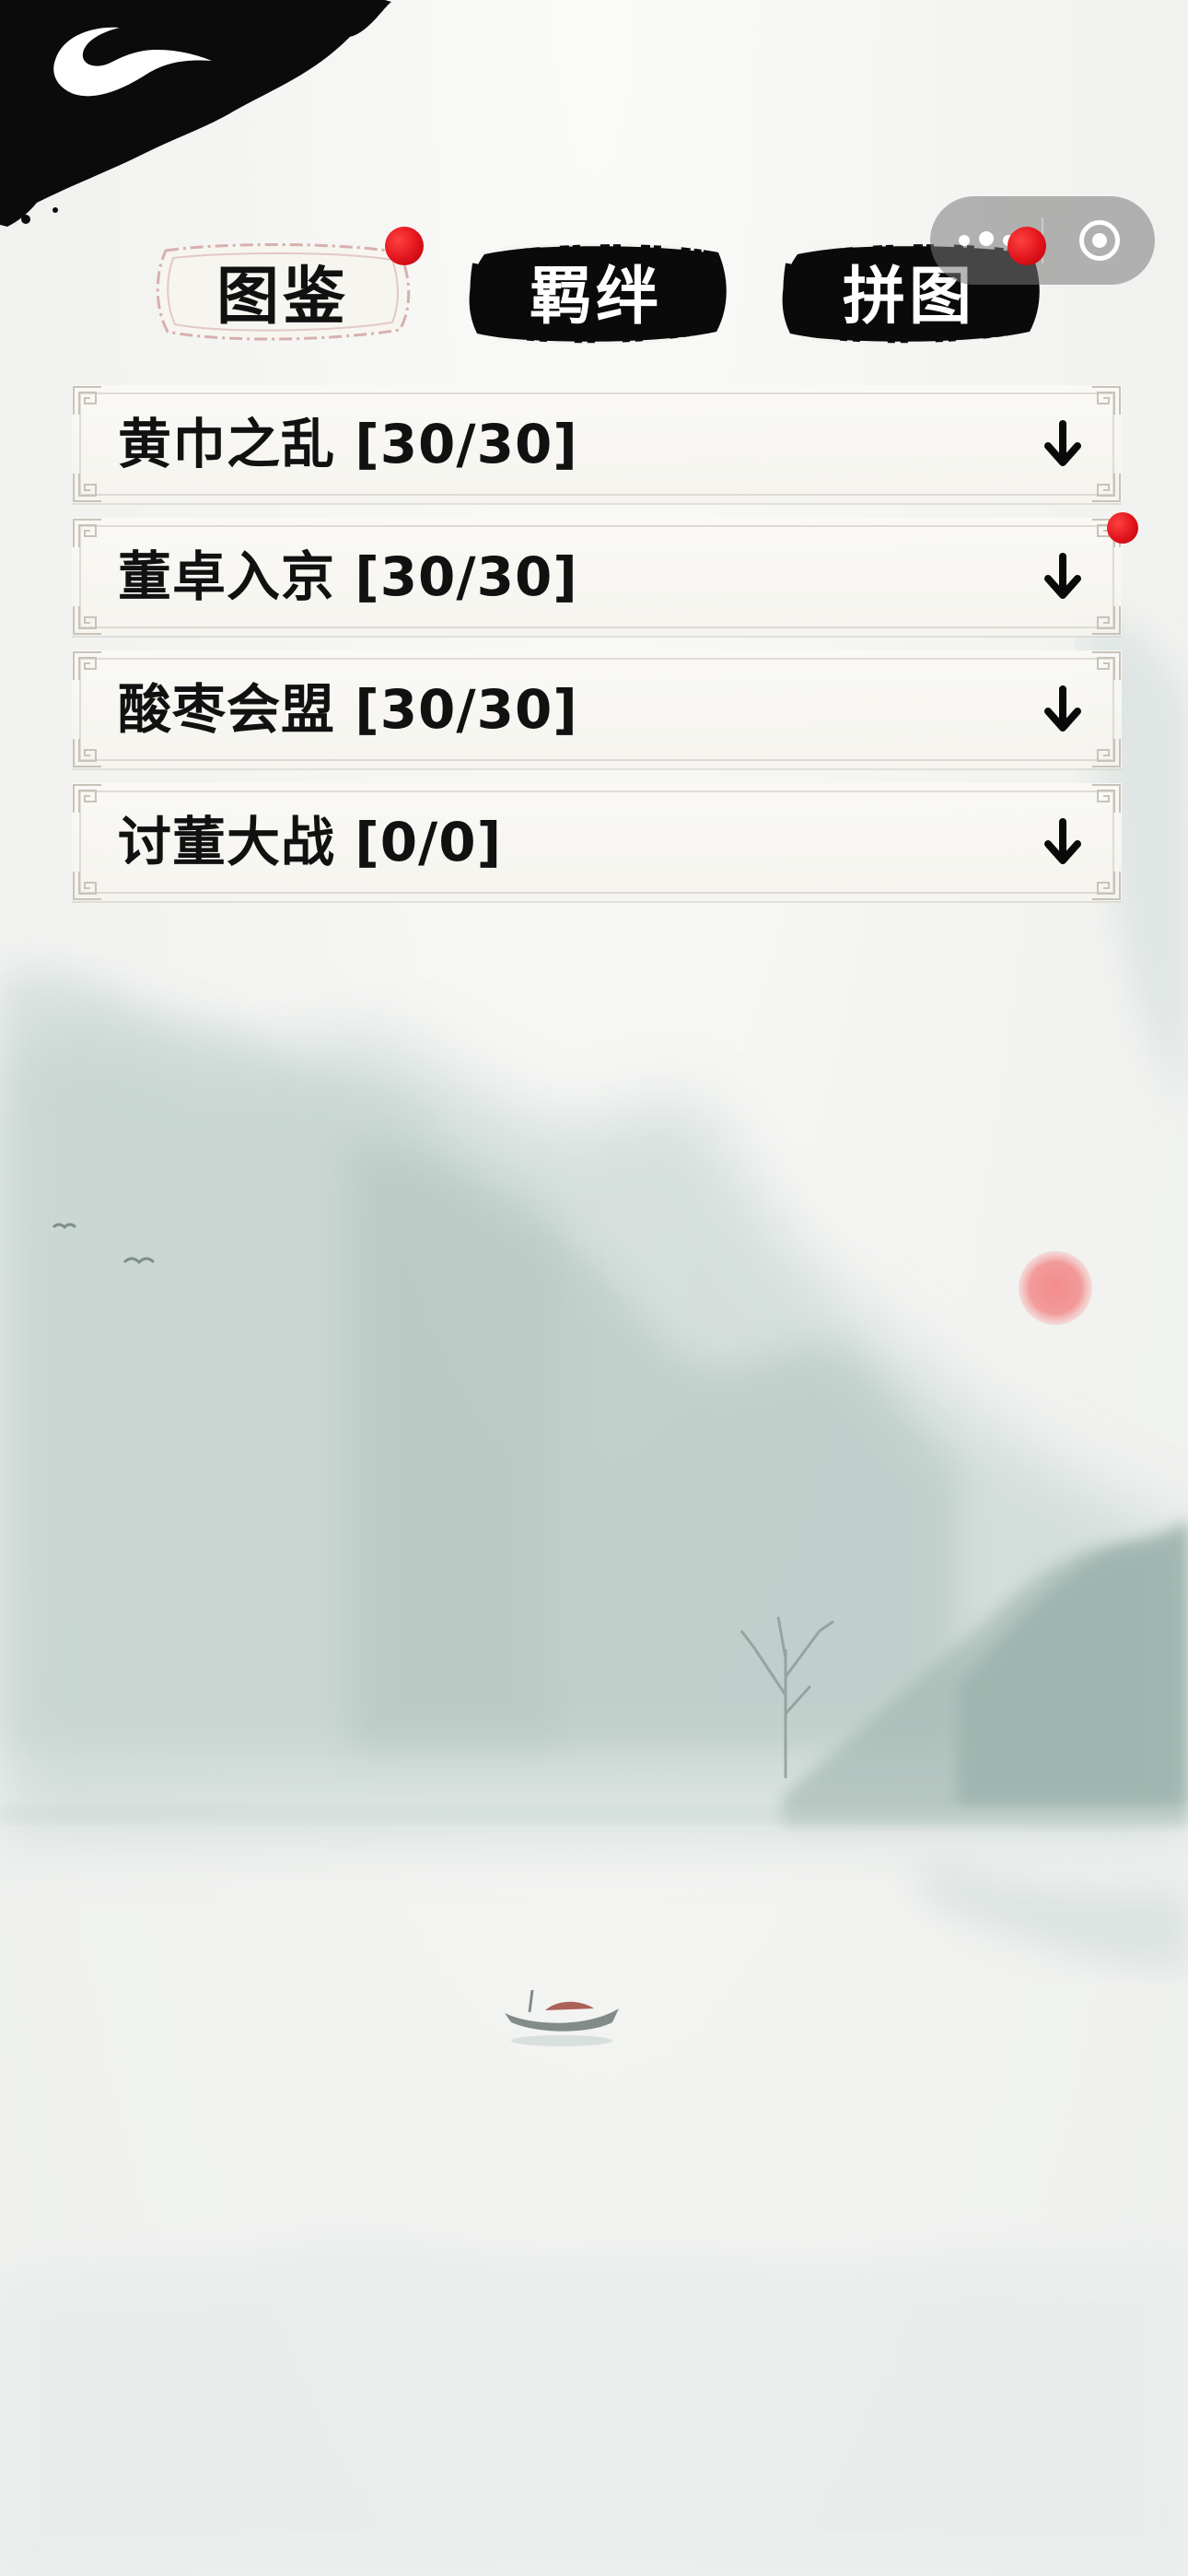 The width and height of the screenshot is (1188, 2576). I want to click on chapter-title: 讨董大战 [0/0], so click(311, 842).